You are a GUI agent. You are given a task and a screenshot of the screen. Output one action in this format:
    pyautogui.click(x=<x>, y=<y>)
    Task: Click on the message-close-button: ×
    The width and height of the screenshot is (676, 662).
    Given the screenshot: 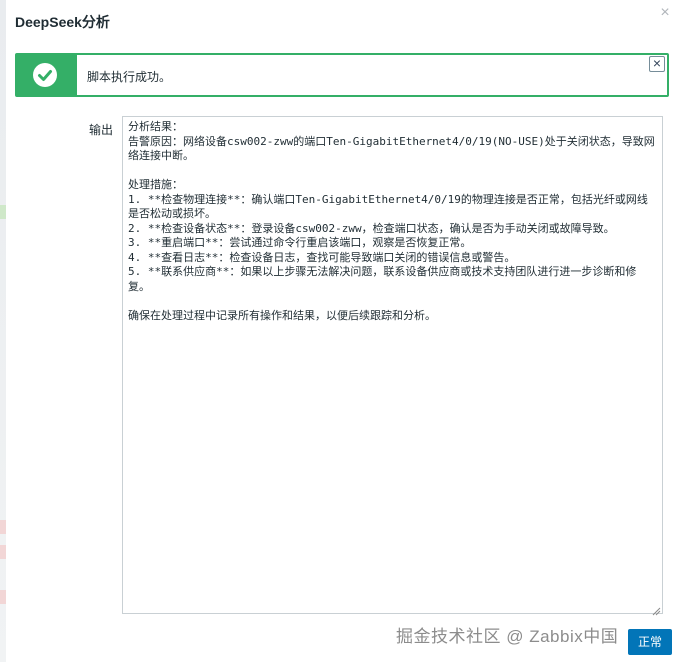 What is the action you would take?
    pyautogui.click(x=657, y=64)
    